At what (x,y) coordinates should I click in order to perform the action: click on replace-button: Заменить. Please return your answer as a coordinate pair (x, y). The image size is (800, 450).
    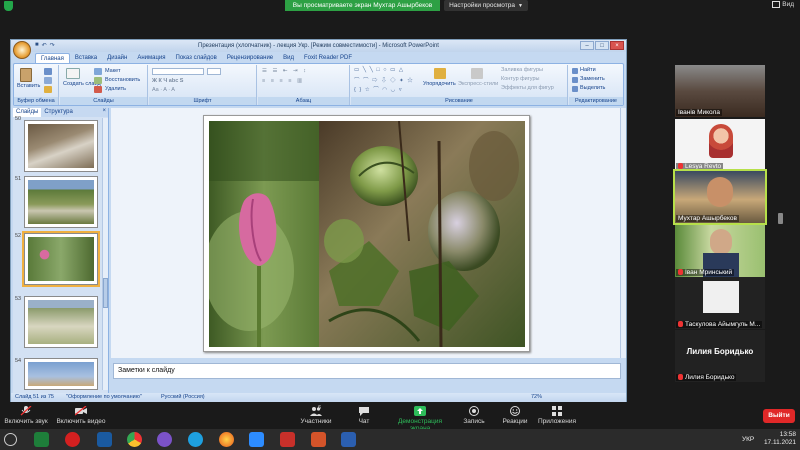
    Looking at the image, I should click on (592, 79).